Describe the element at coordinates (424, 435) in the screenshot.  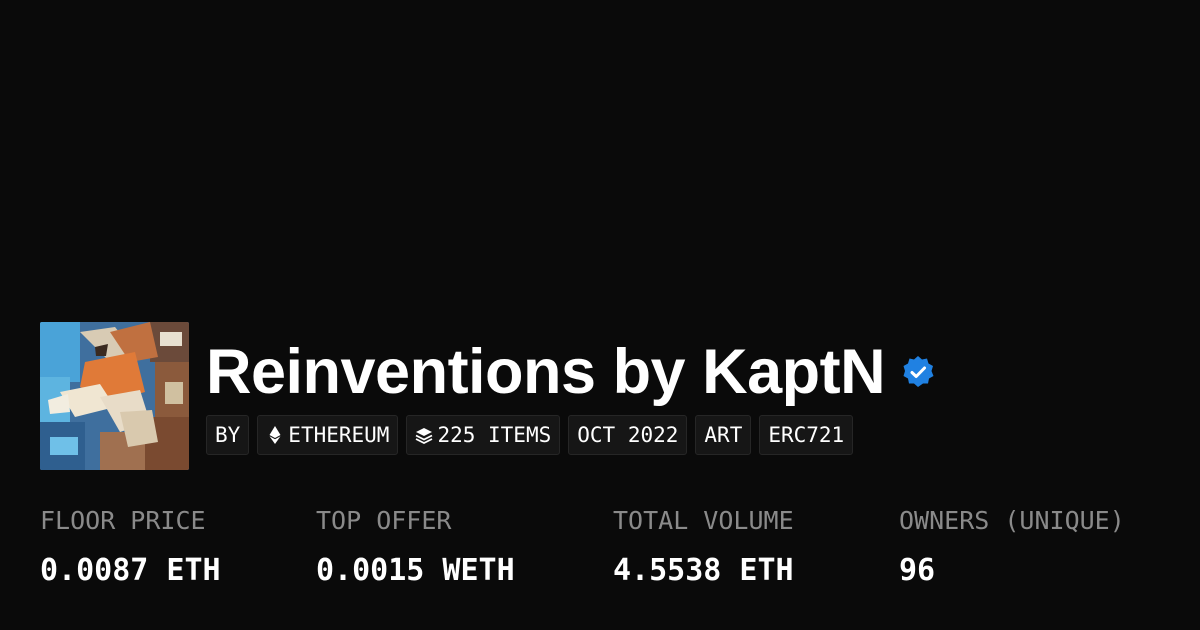
I see `layers-icon` at that location.